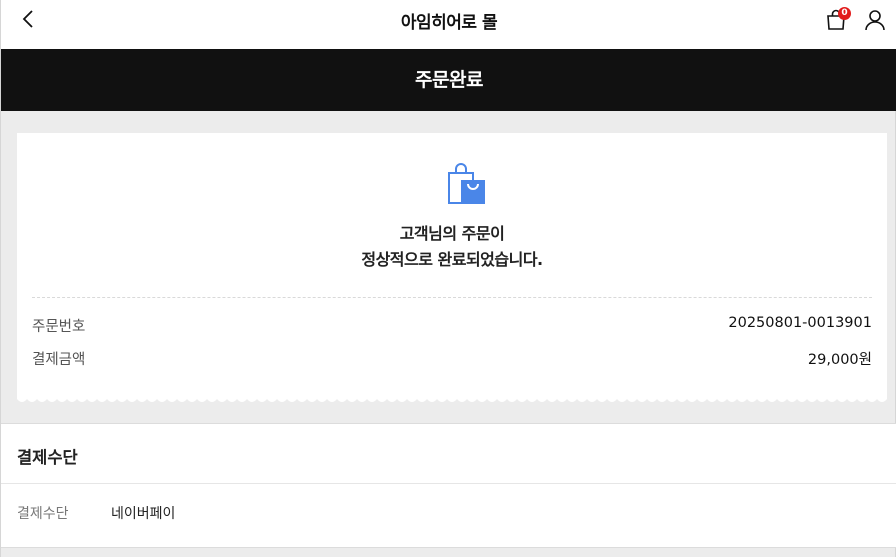 This screenshot has width=896, height=557. What do you see at coordinates (143, 514) in the screenshot?
I see `payment-method-value: 네이버페이` at bounding box center [143, 514].